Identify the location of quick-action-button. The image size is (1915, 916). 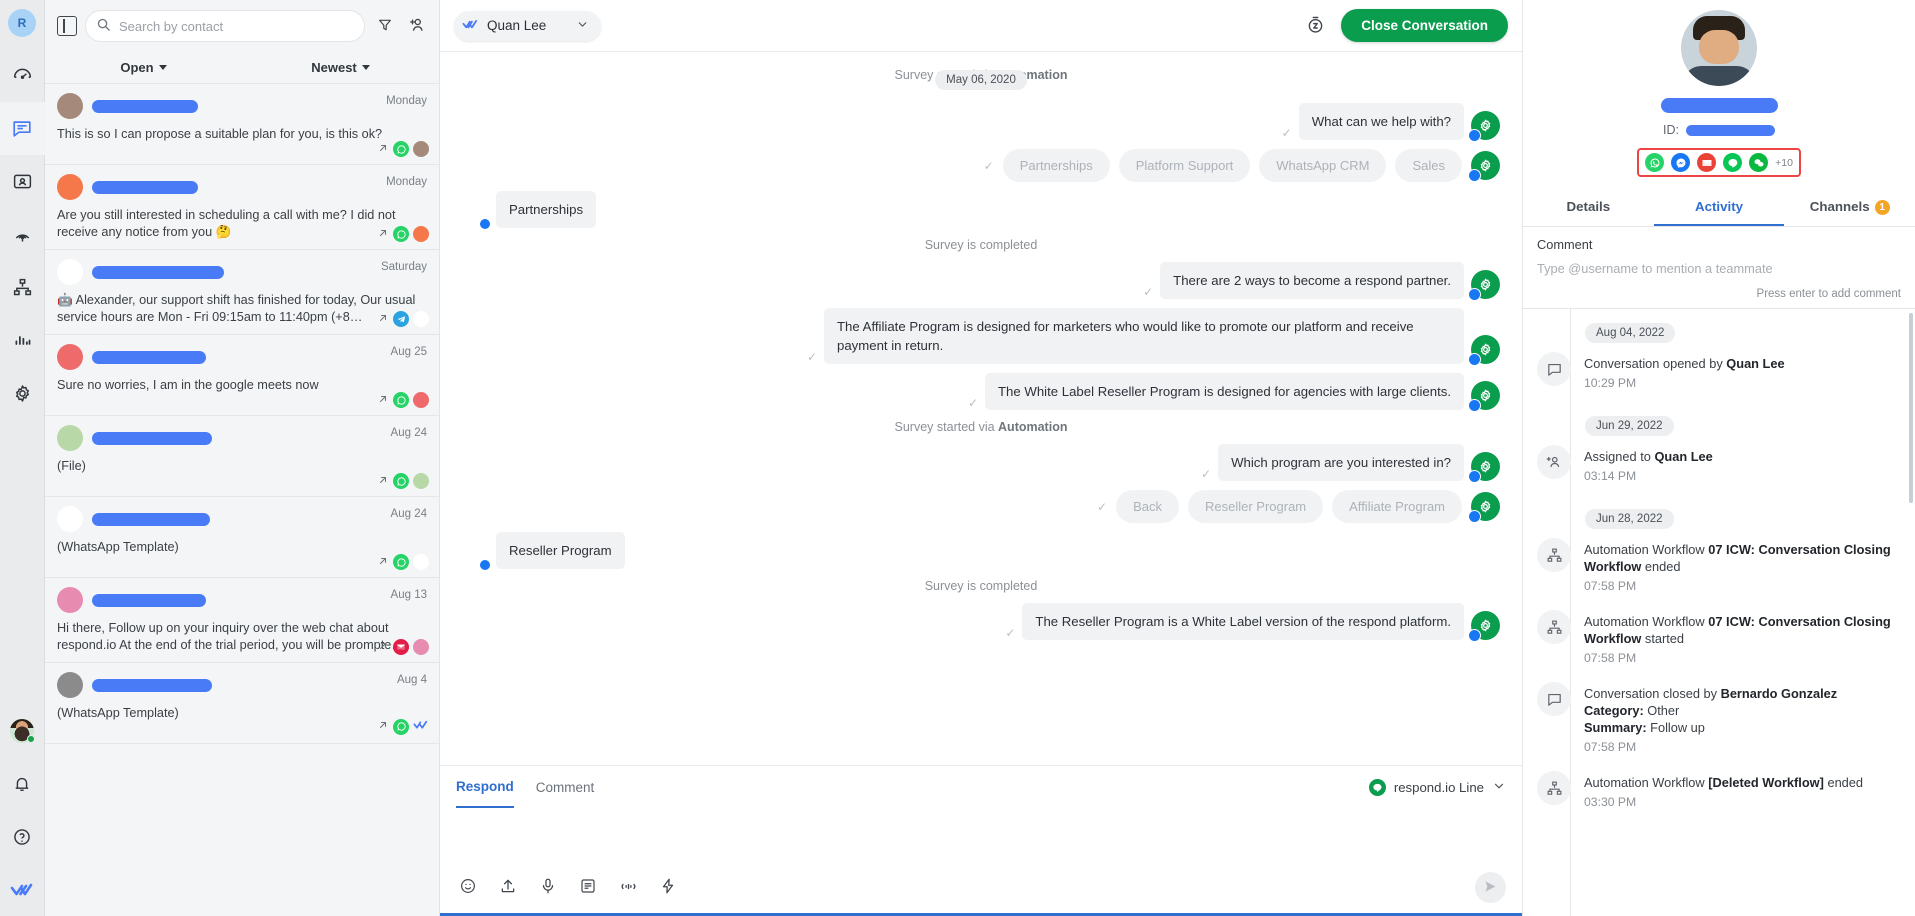
(668, 888).